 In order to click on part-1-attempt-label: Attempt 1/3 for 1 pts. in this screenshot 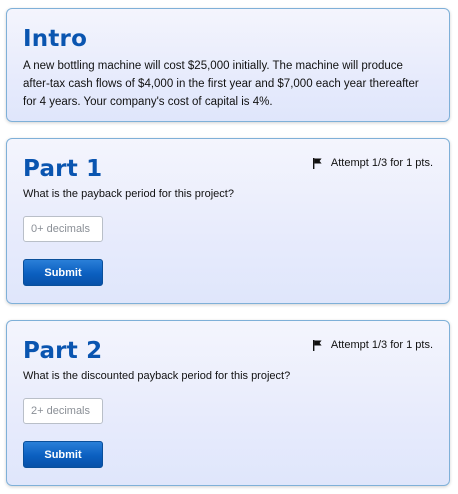, I will do `click(381, 163)`.